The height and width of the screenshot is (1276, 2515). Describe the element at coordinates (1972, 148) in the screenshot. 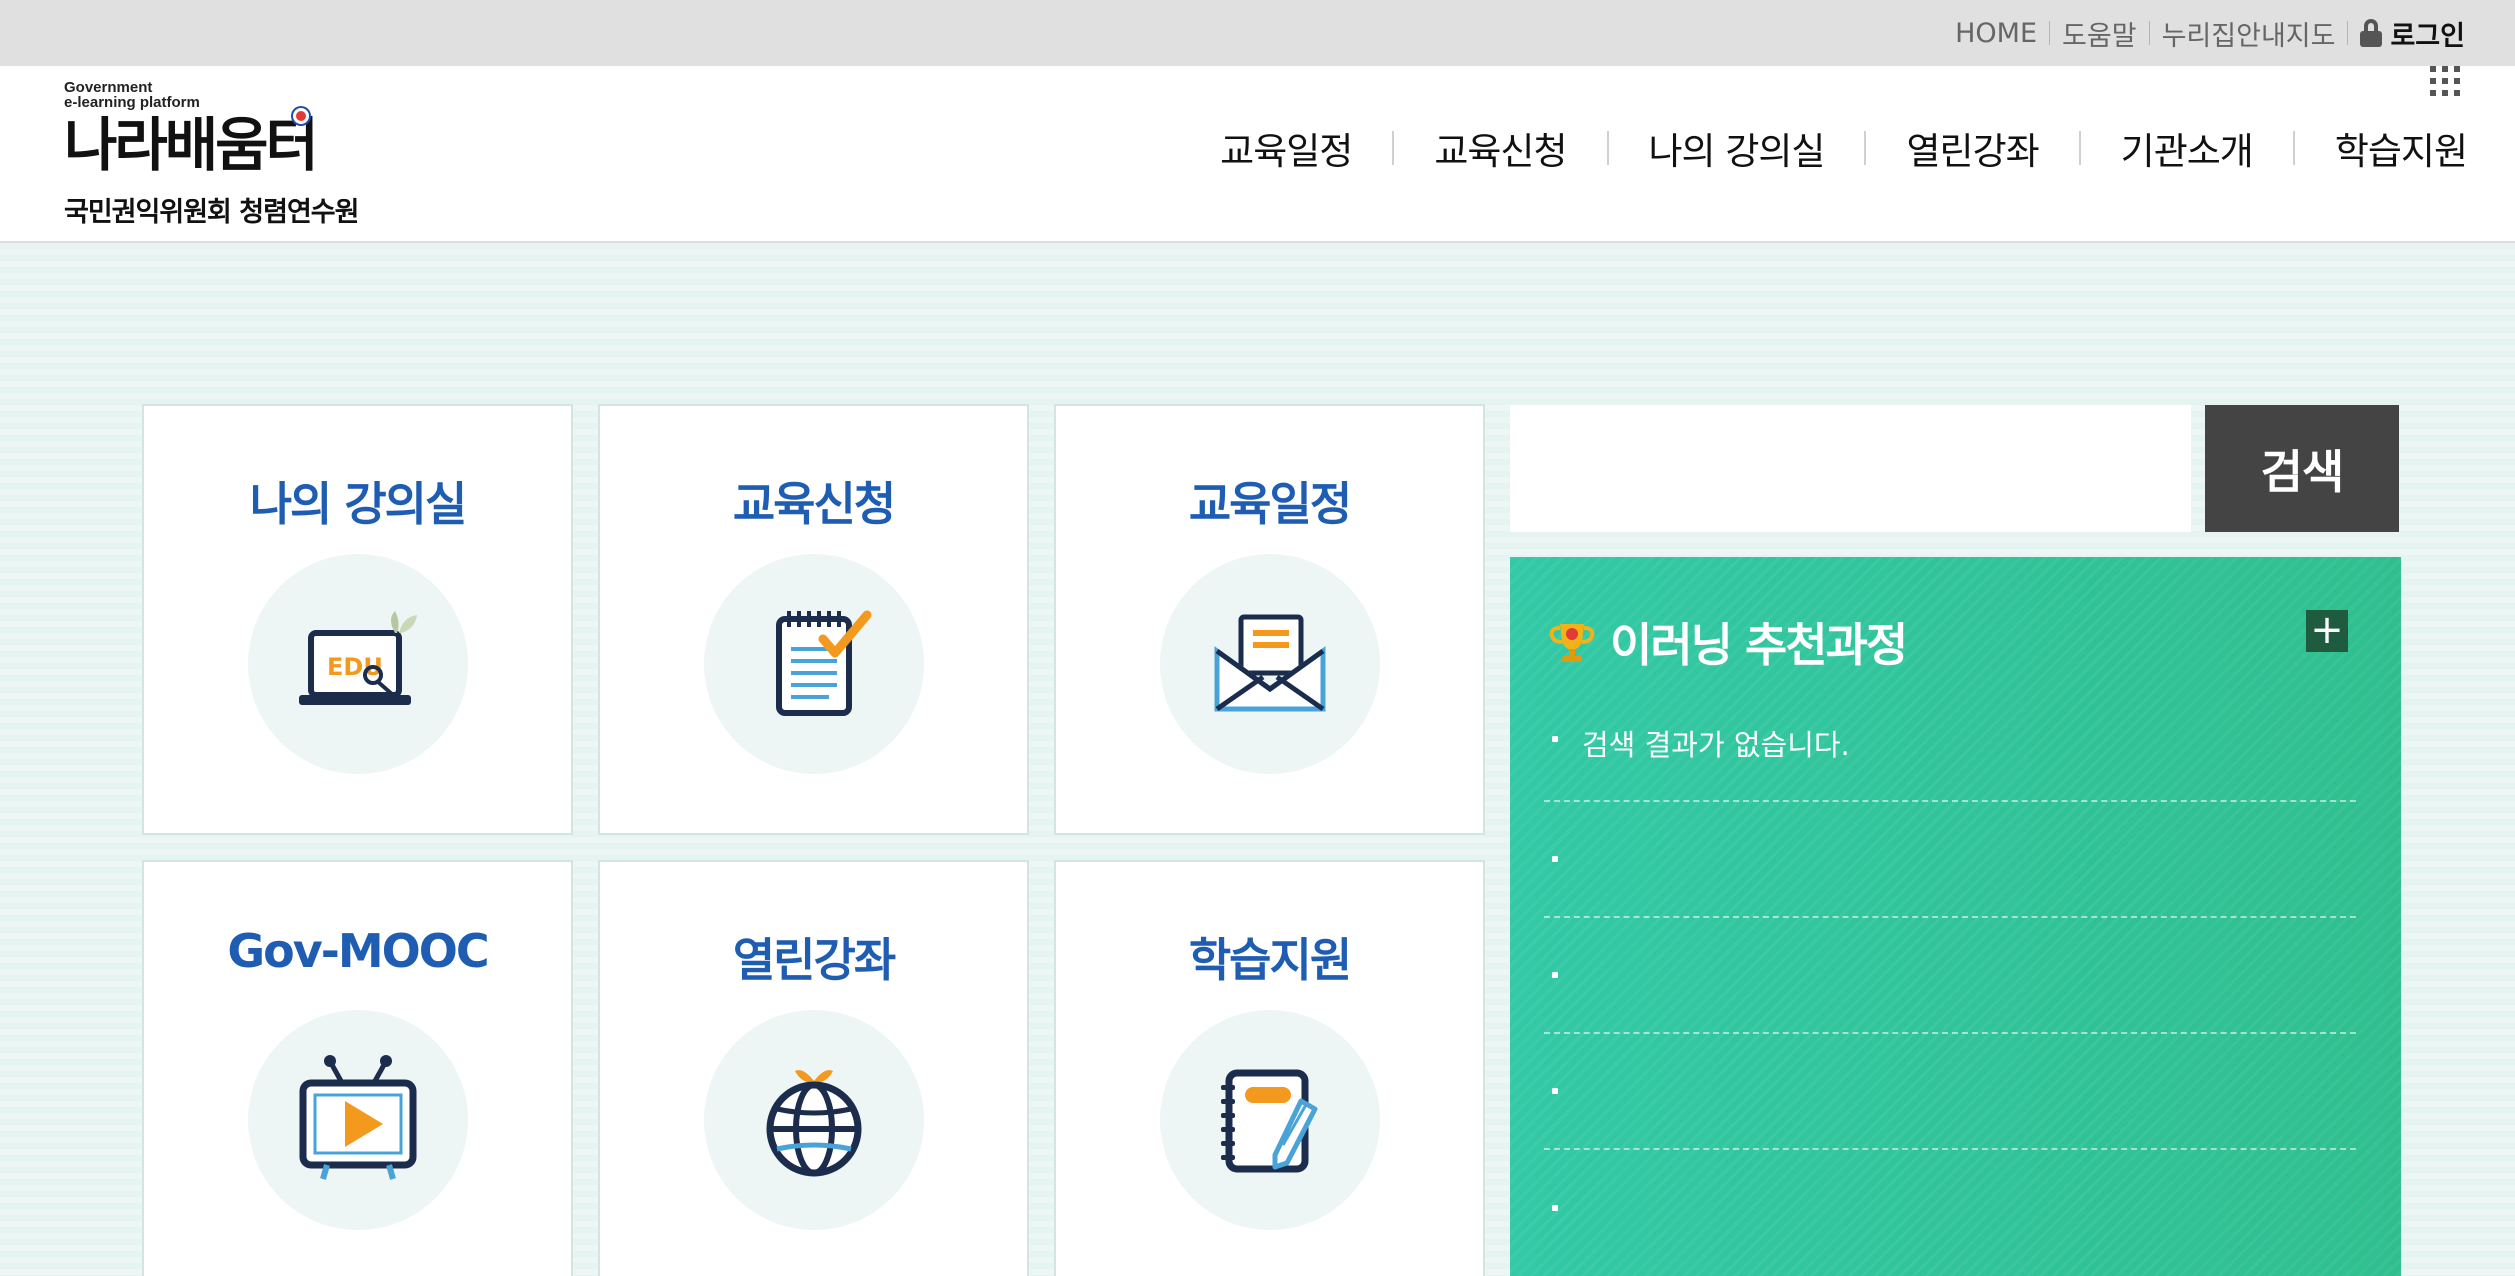

I see `nav-item-open-lectures: 열린강좌` at that location.